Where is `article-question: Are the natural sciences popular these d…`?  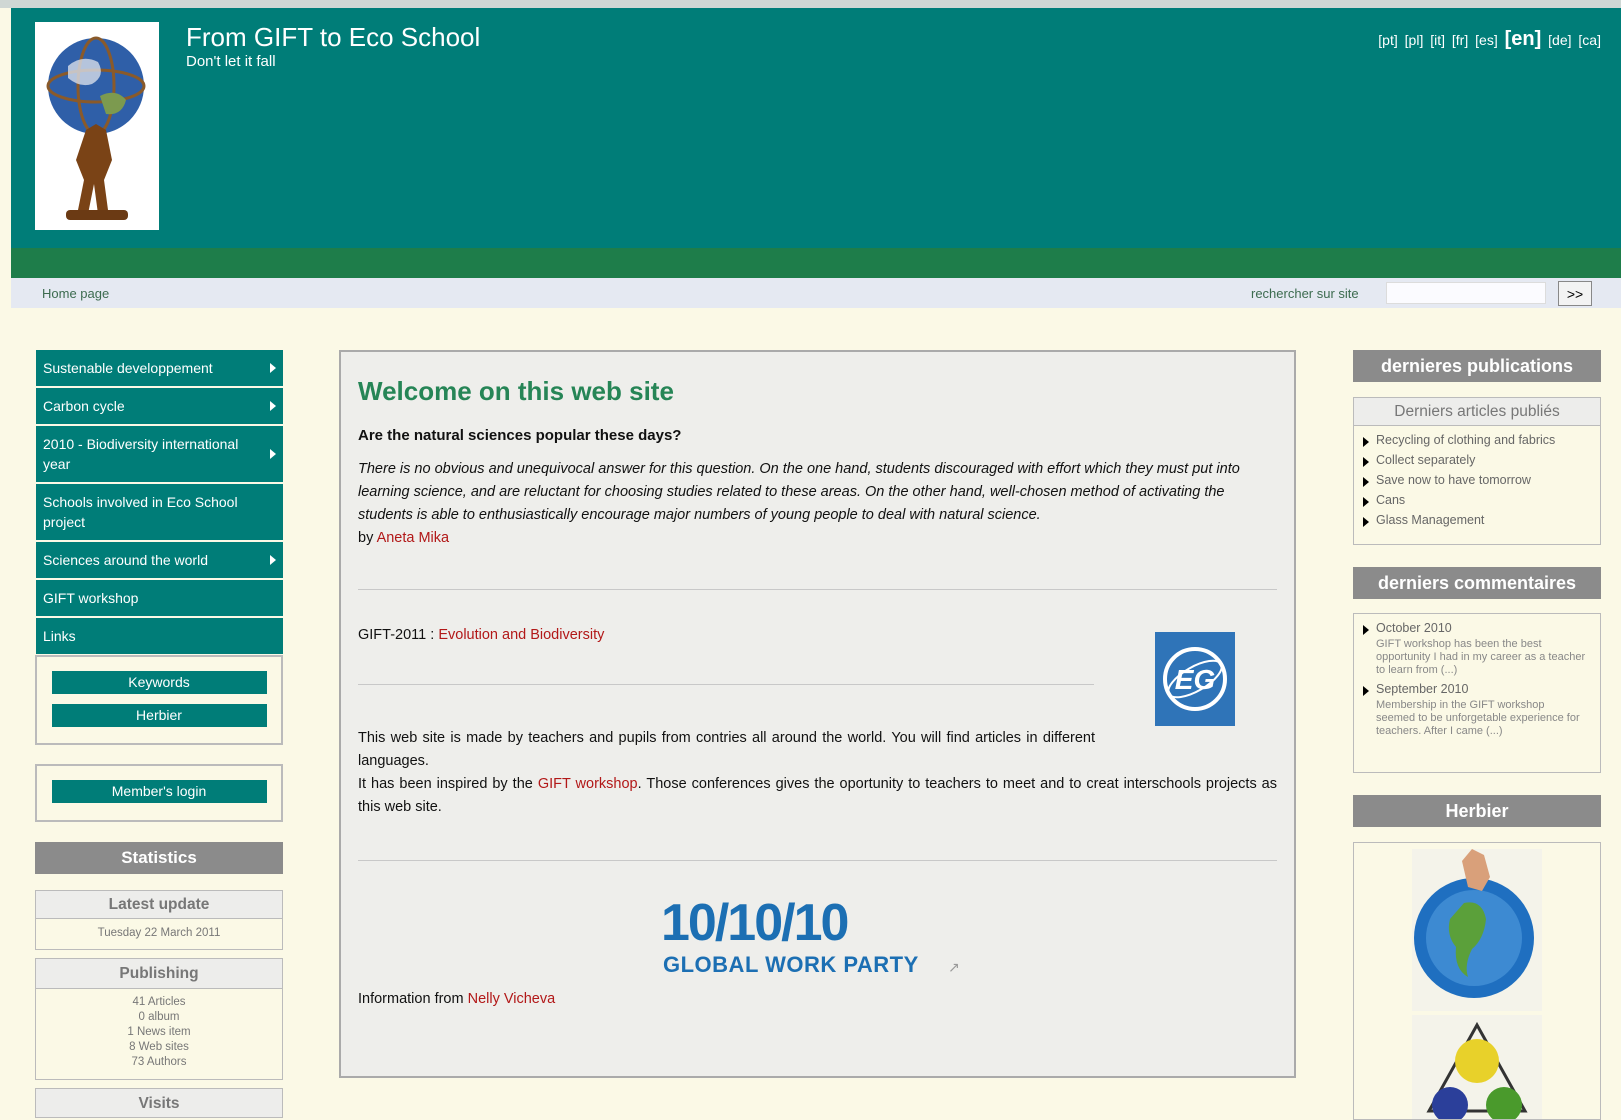 article-question: Are the natural sciences popular these d… is located at coordinates (520, 435).